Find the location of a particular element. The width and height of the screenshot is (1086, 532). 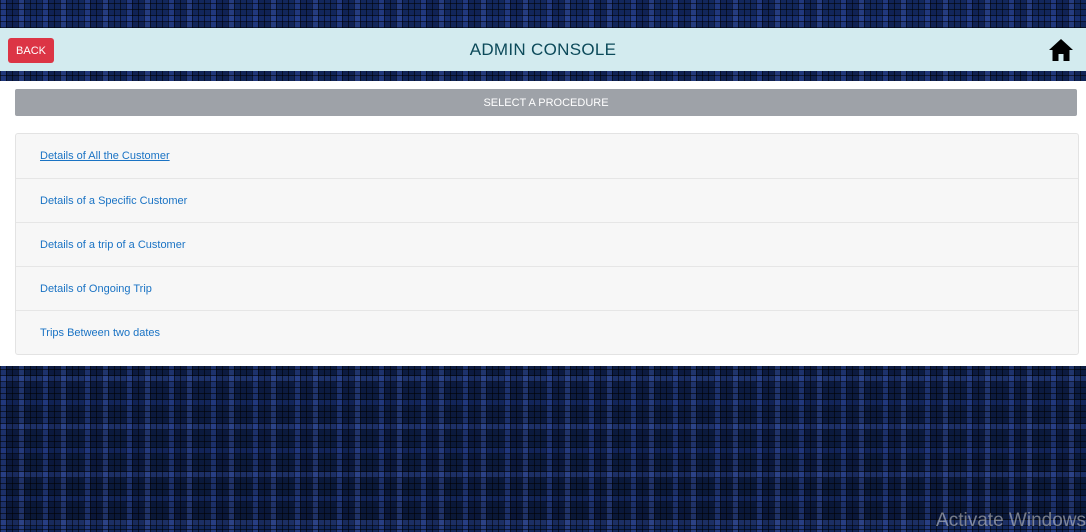

list-item: Trips Between two dates is located at coordinates (547, 332).